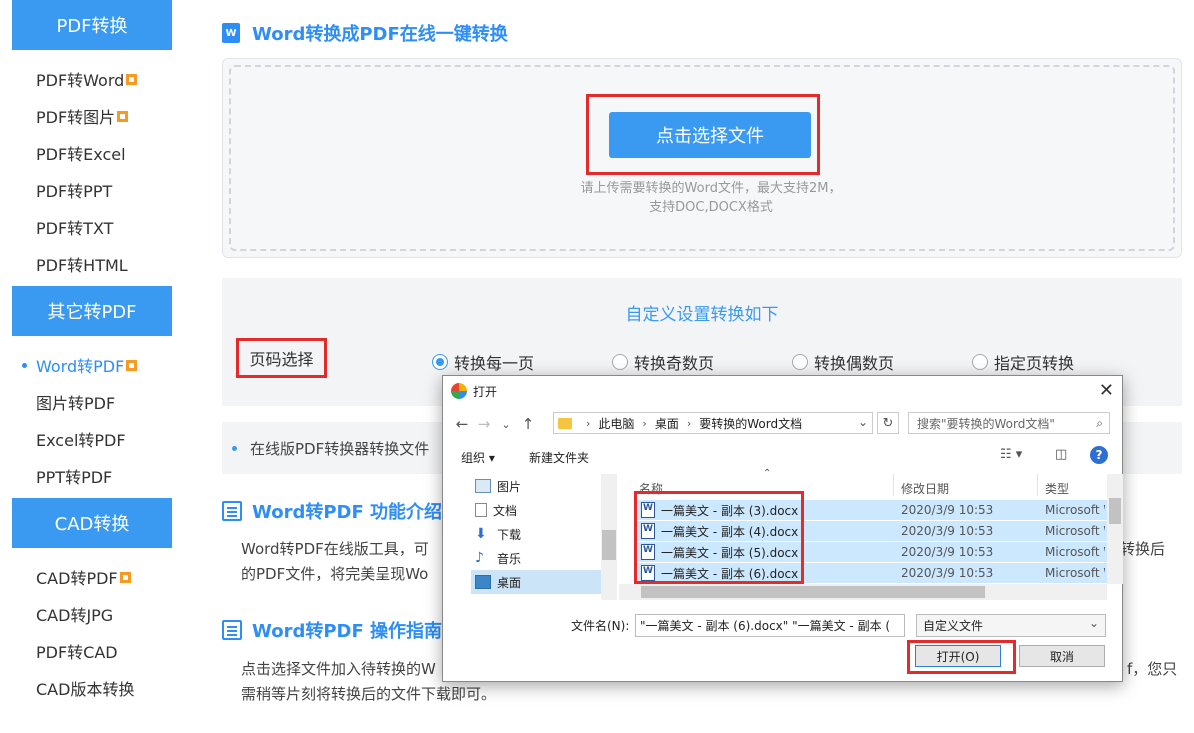  Describe the element at coordinates (483, 582) in the screenshot. I see `desktop-icon` at that location.